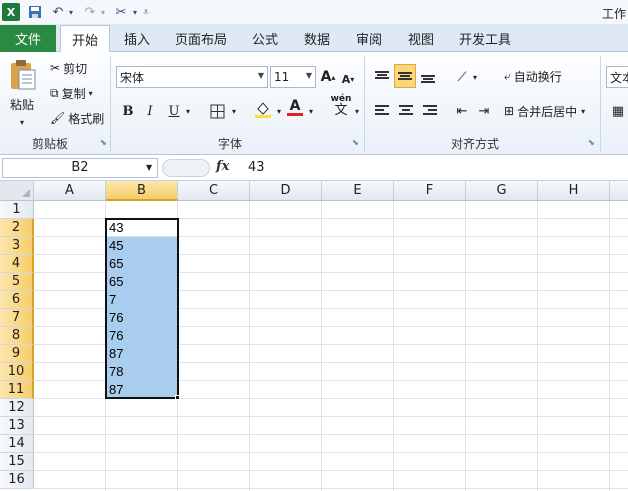 The image size is (628, 491). Describe the element at coordinates (617, 77) in the screenshot. I see `number-format-select: 文本` at that location.